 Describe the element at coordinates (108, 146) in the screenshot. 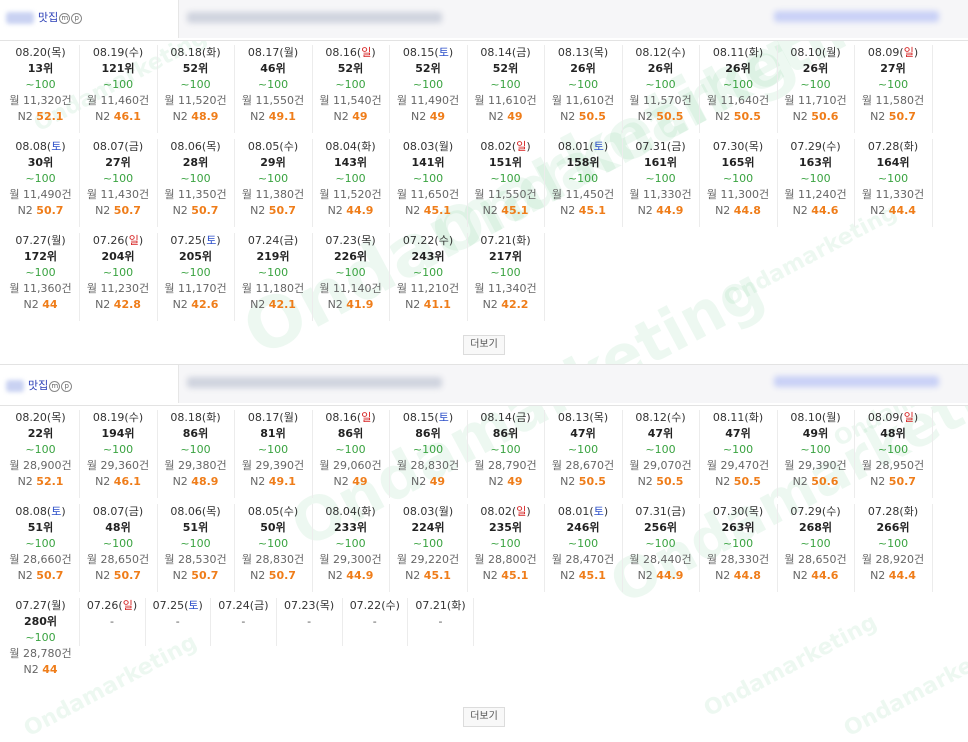

I see `date-text: 08.07` at that location.